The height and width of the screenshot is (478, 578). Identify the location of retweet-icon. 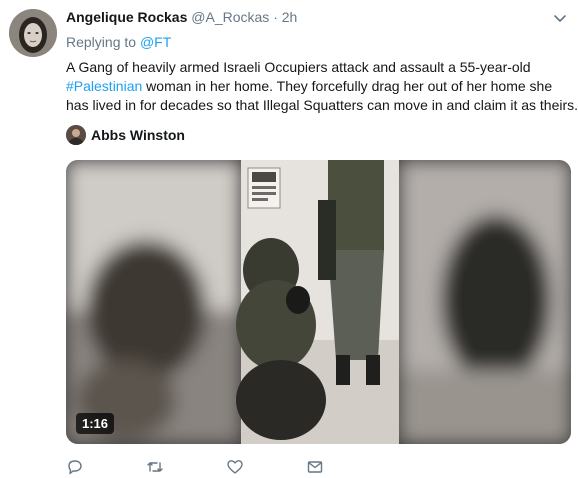
(155, 467).